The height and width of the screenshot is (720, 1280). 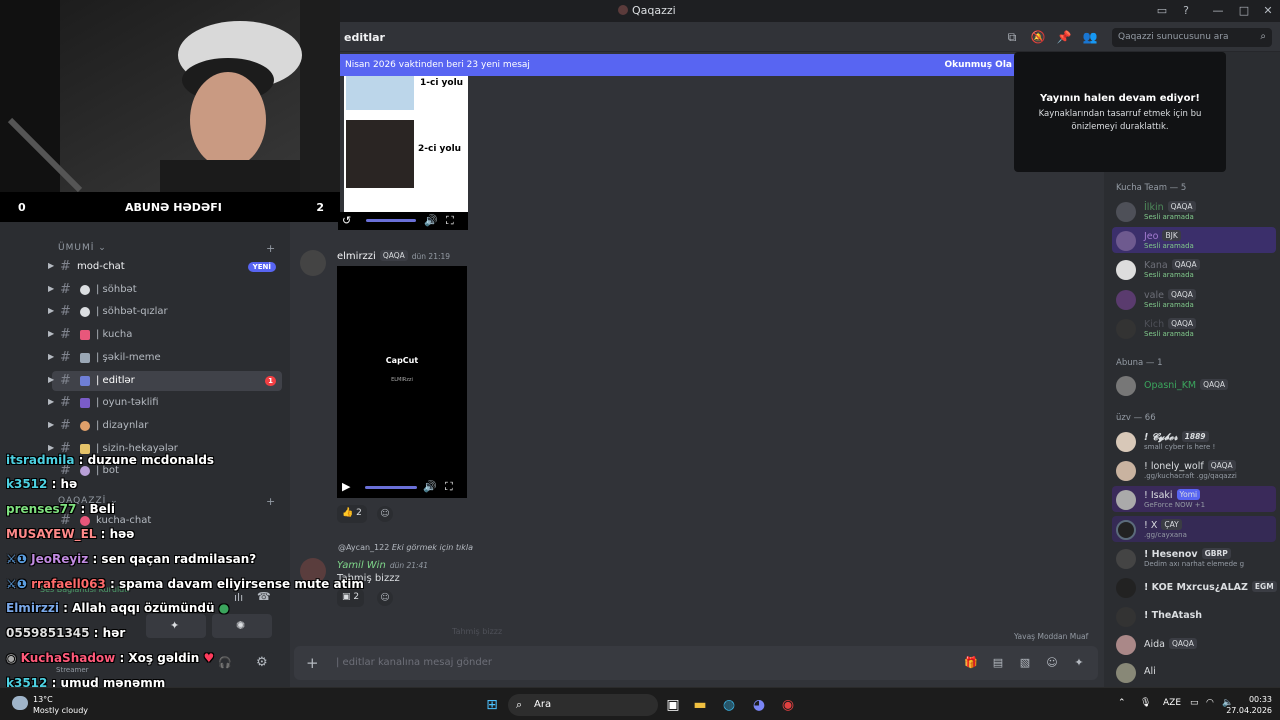 I want to click on emoji-icon: ☺, so click(x=1052, y=663).